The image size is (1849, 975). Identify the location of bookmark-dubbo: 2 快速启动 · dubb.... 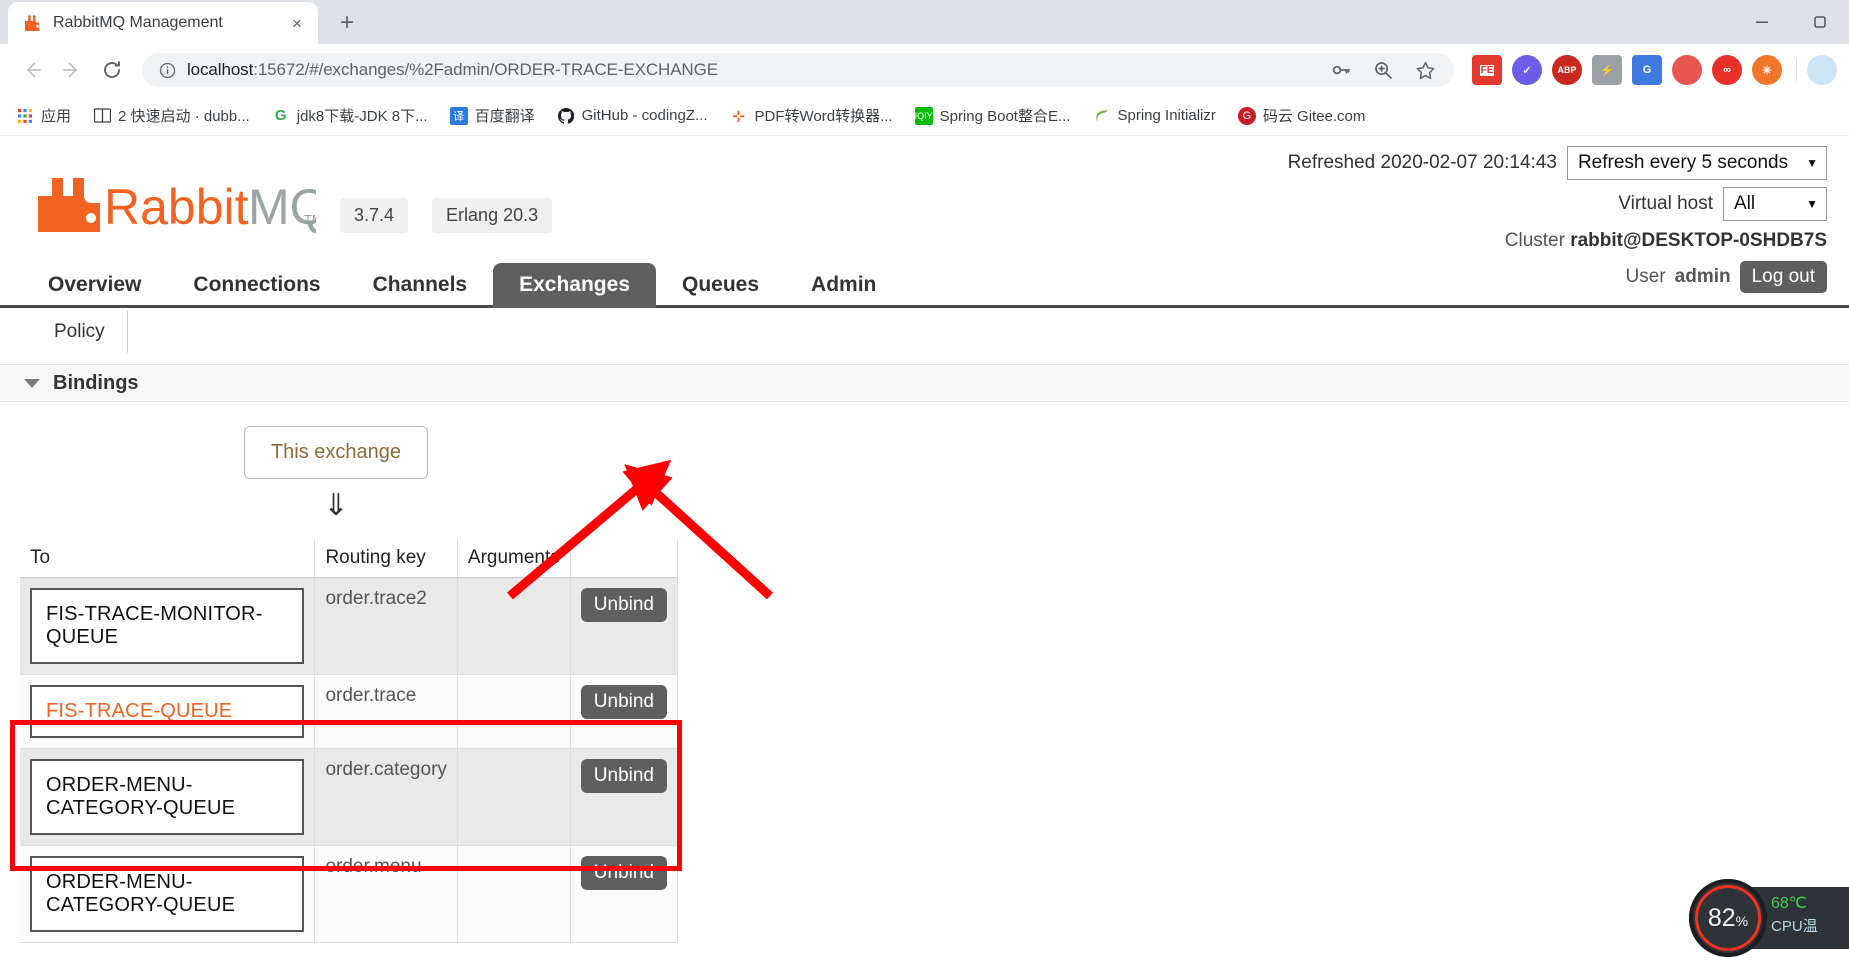
(171, 115).